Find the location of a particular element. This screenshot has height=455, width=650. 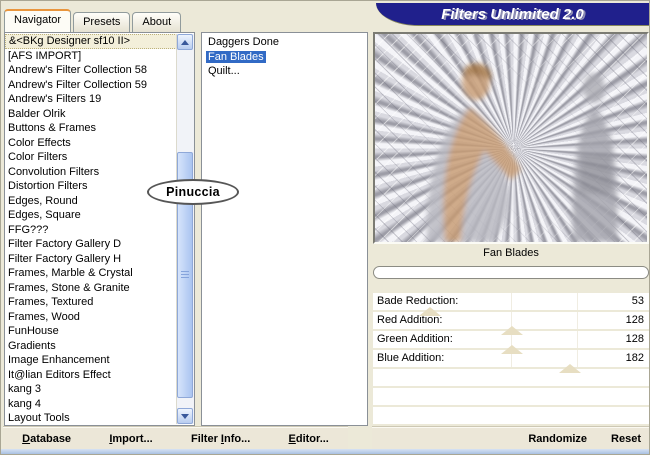

slider-row: Bade Reduction: 53 is located at coordinates (511, 304).